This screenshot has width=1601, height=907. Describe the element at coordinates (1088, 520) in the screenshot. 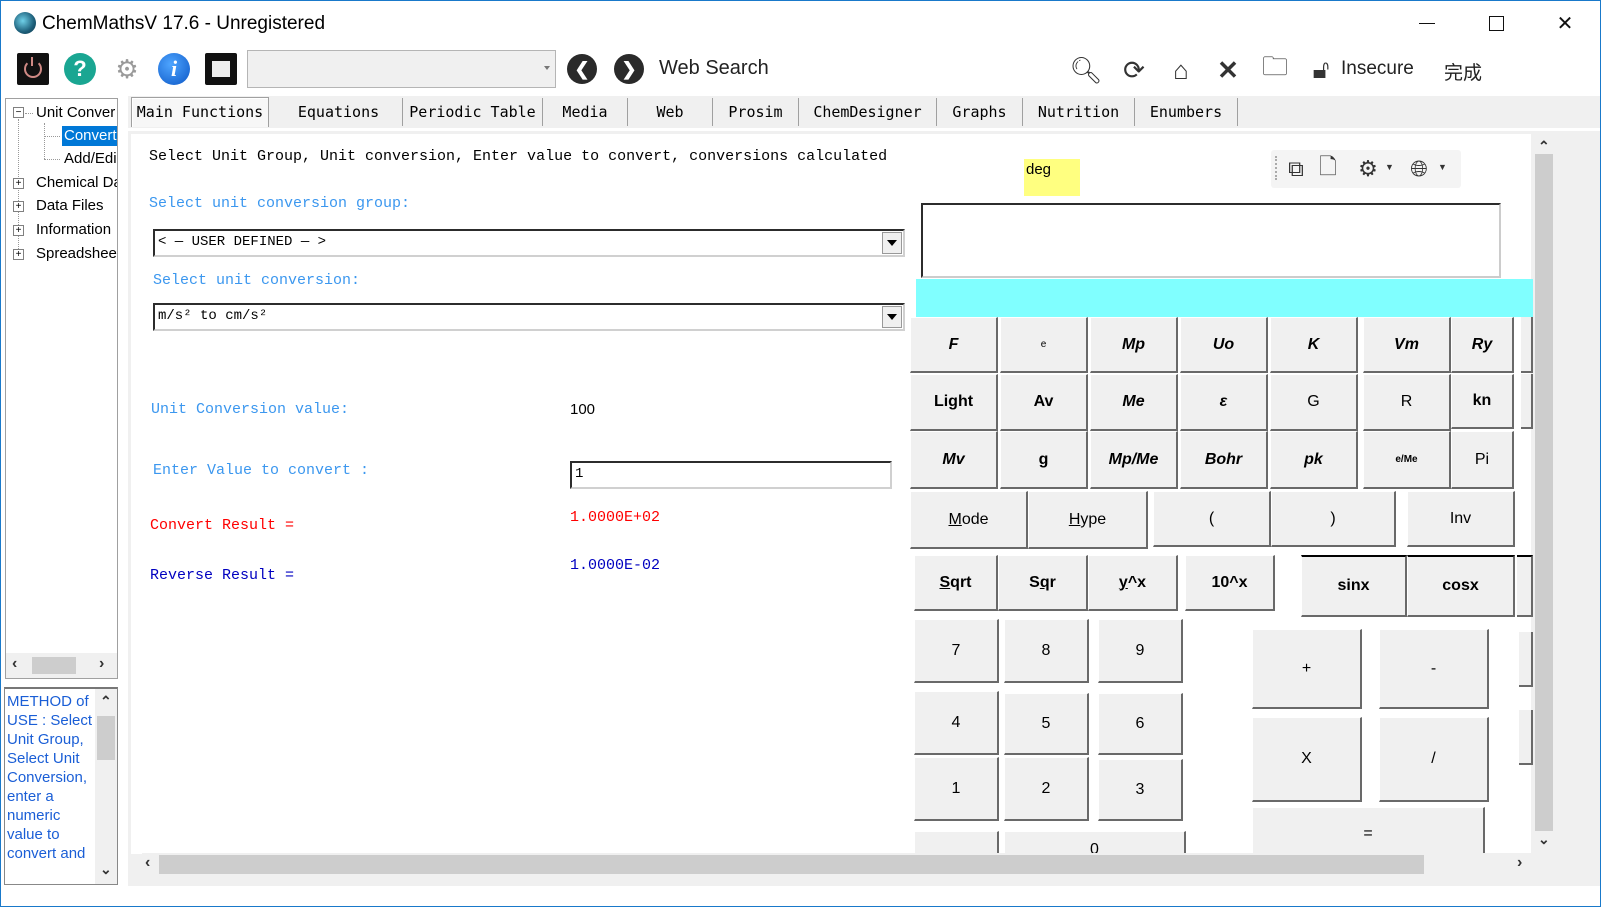

I see `hype-button: Hype` at that location.